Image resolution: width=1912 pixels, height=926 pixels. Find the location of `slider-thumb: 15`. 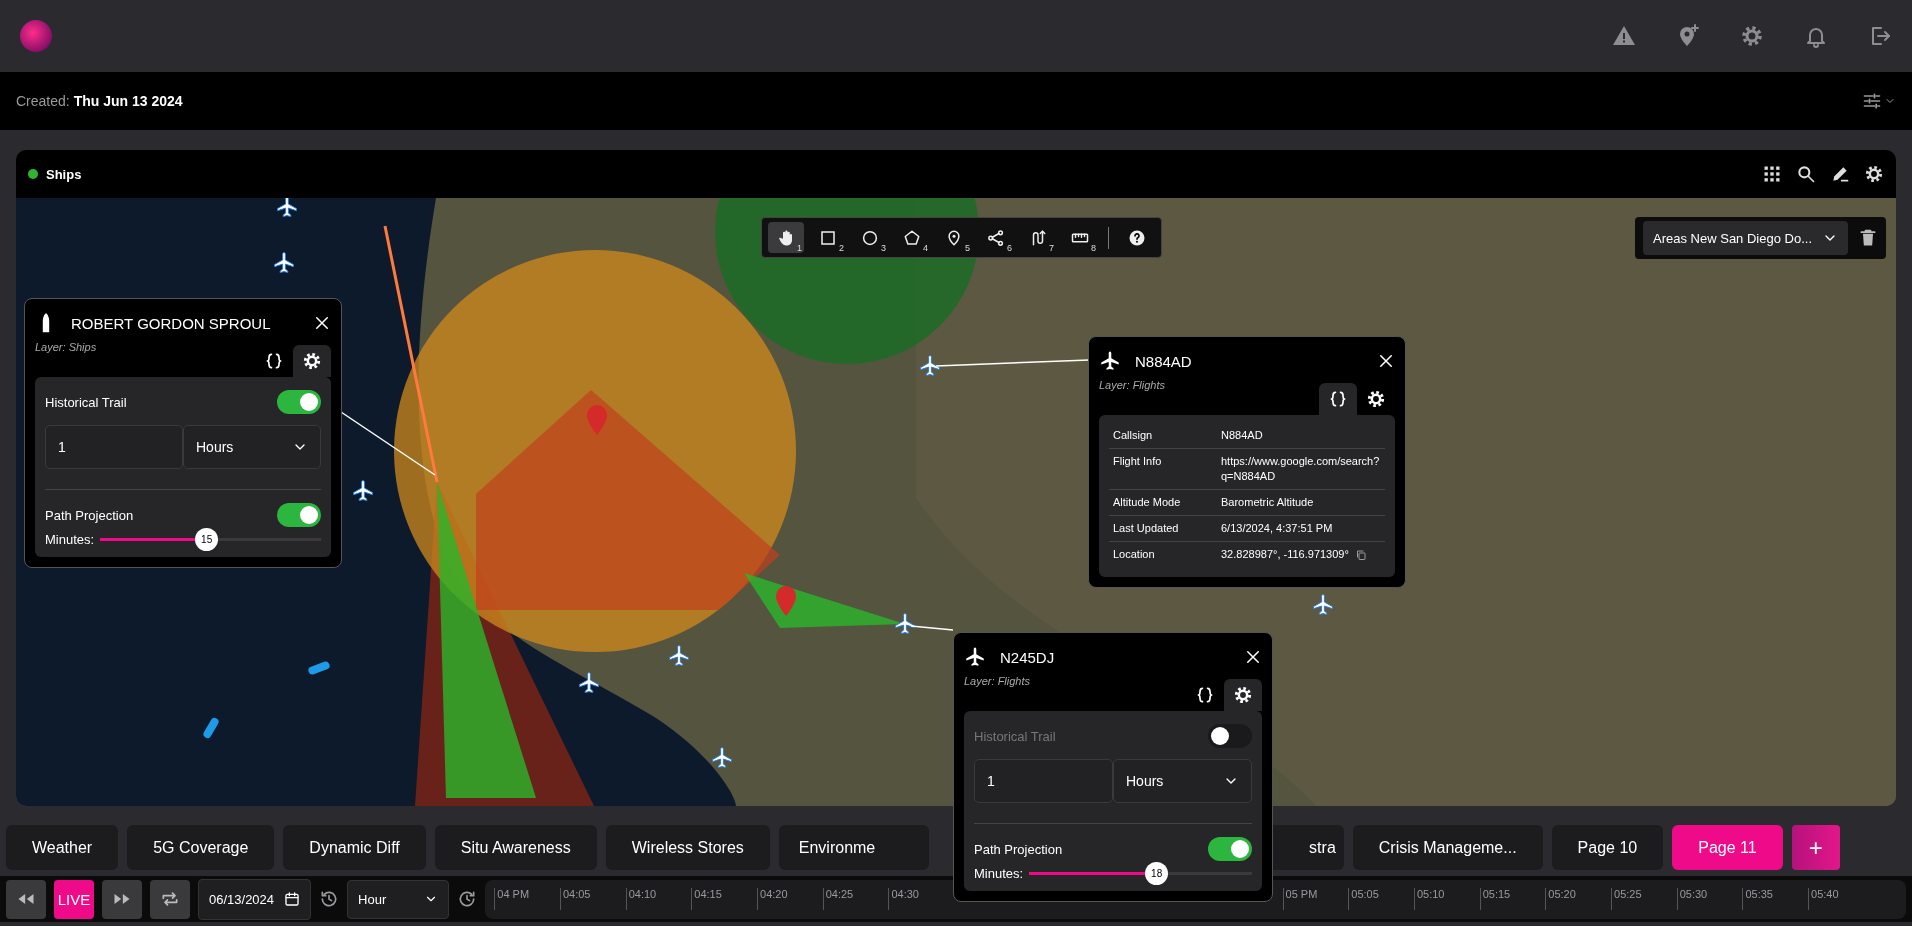

slider-thumb: 15 is located at coordinates (207, 539).